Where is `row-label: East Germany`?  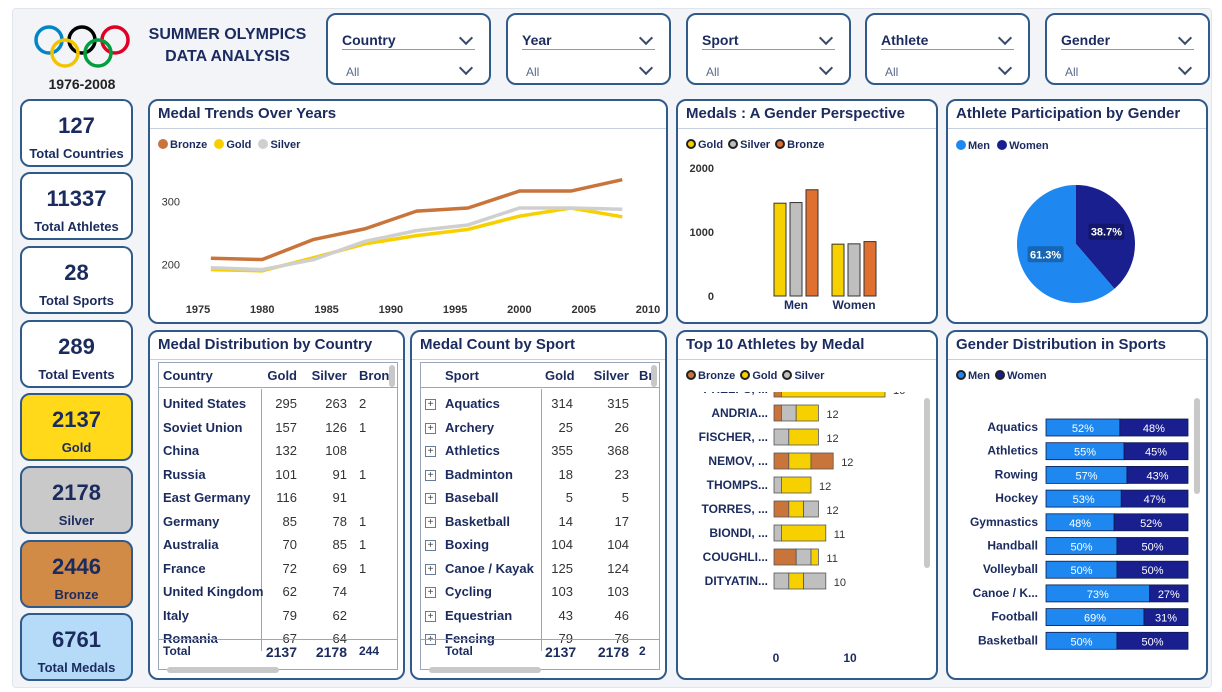
row-label: East Germany is located at coordinates (206, 497).